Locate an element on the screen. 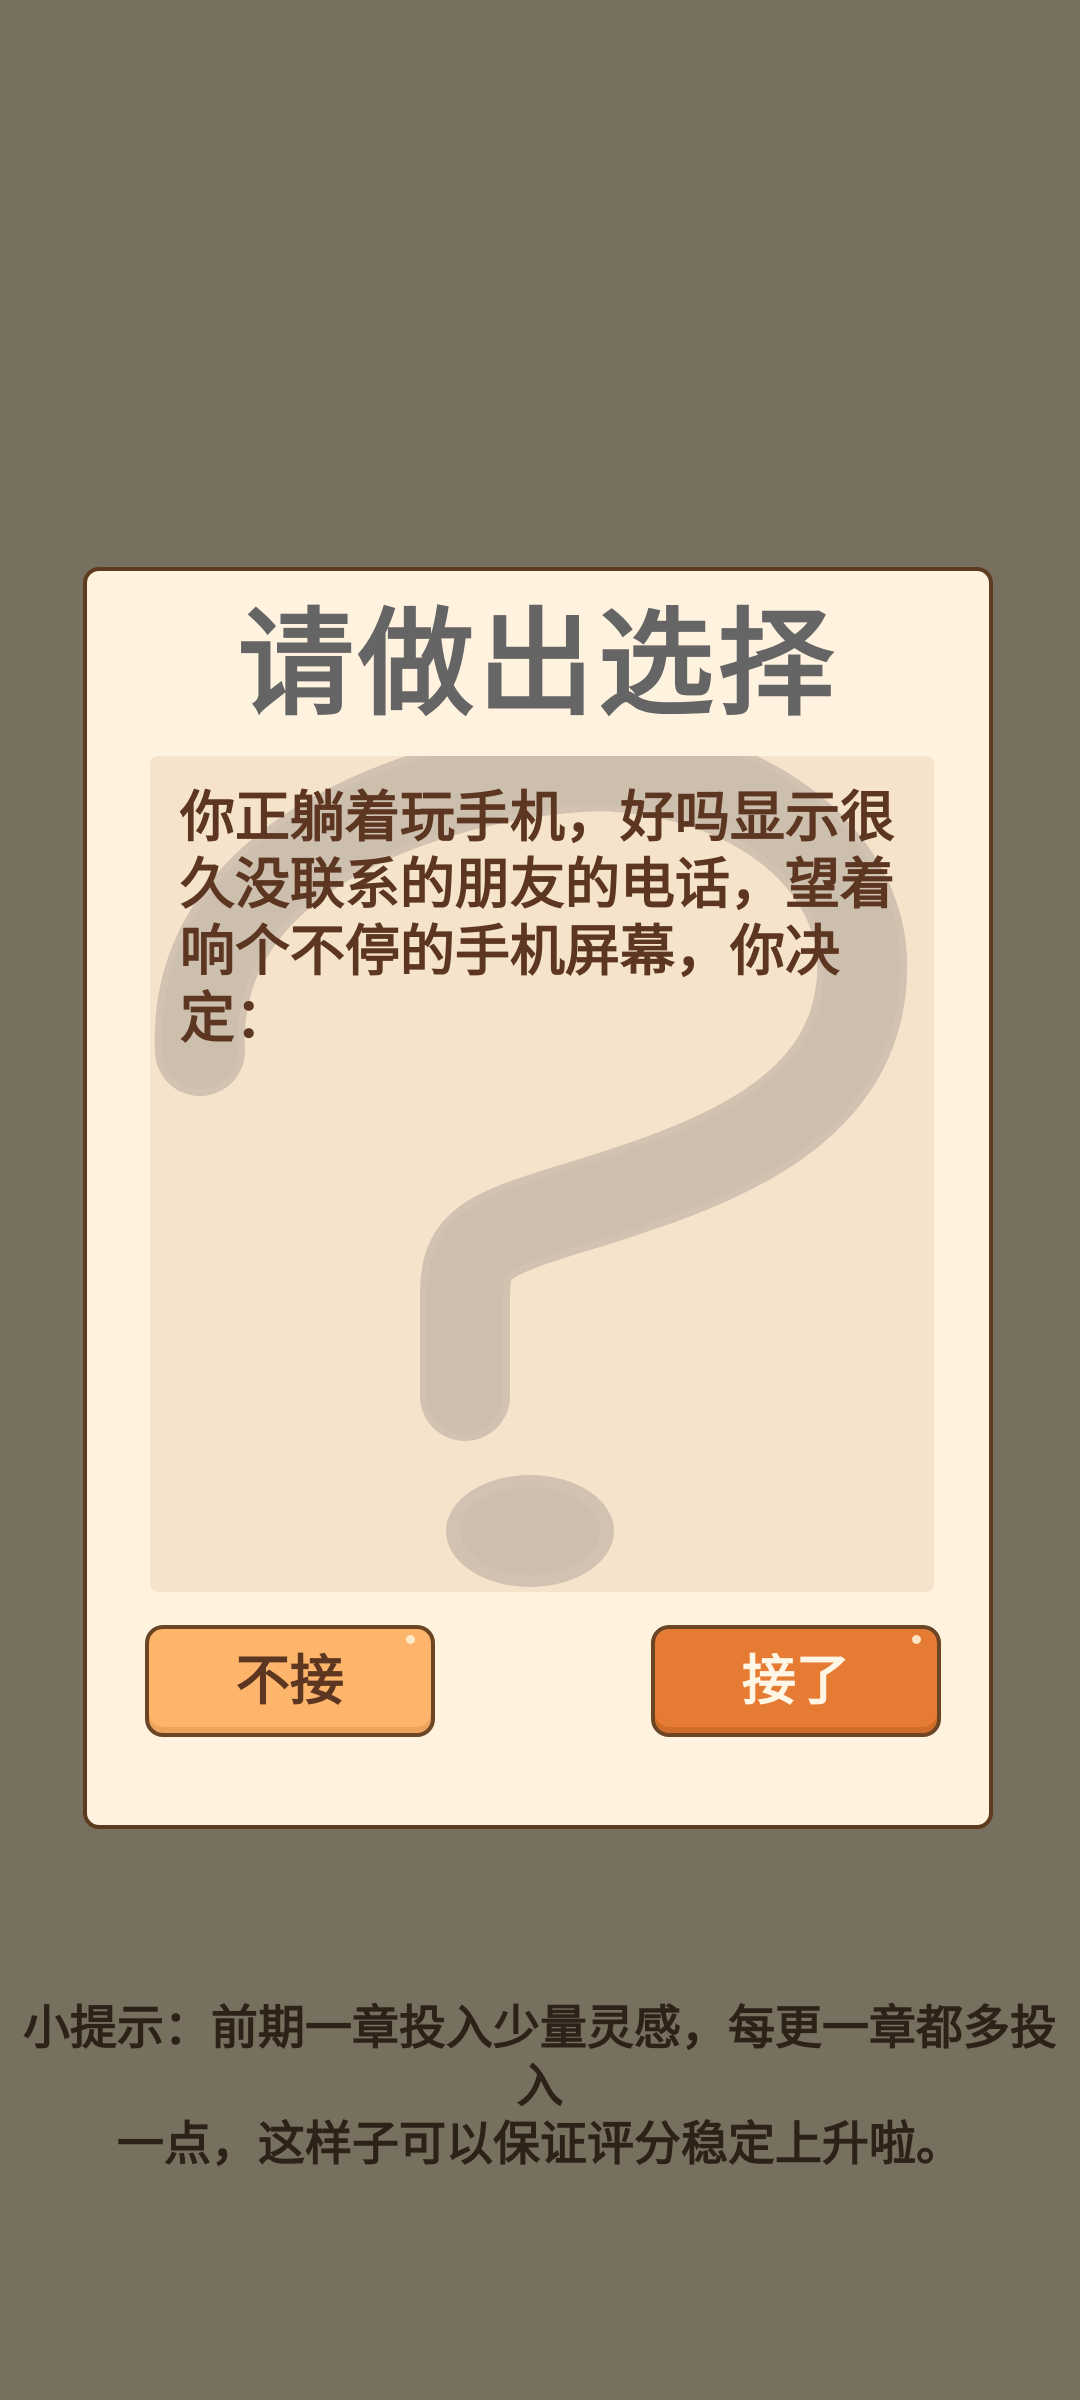 The height and width of the screenshot is (2400, 1080). decline-button-label: 不接 is located at coordinates (290, 1680).